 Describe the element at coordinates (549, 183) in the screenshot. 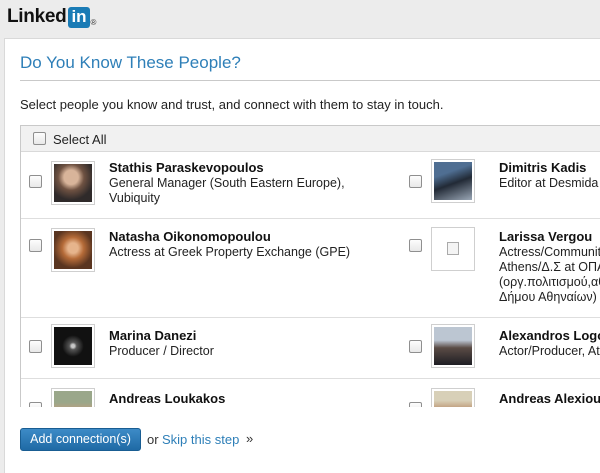

I see `person-title-line: Editor at Desmida` at that location.